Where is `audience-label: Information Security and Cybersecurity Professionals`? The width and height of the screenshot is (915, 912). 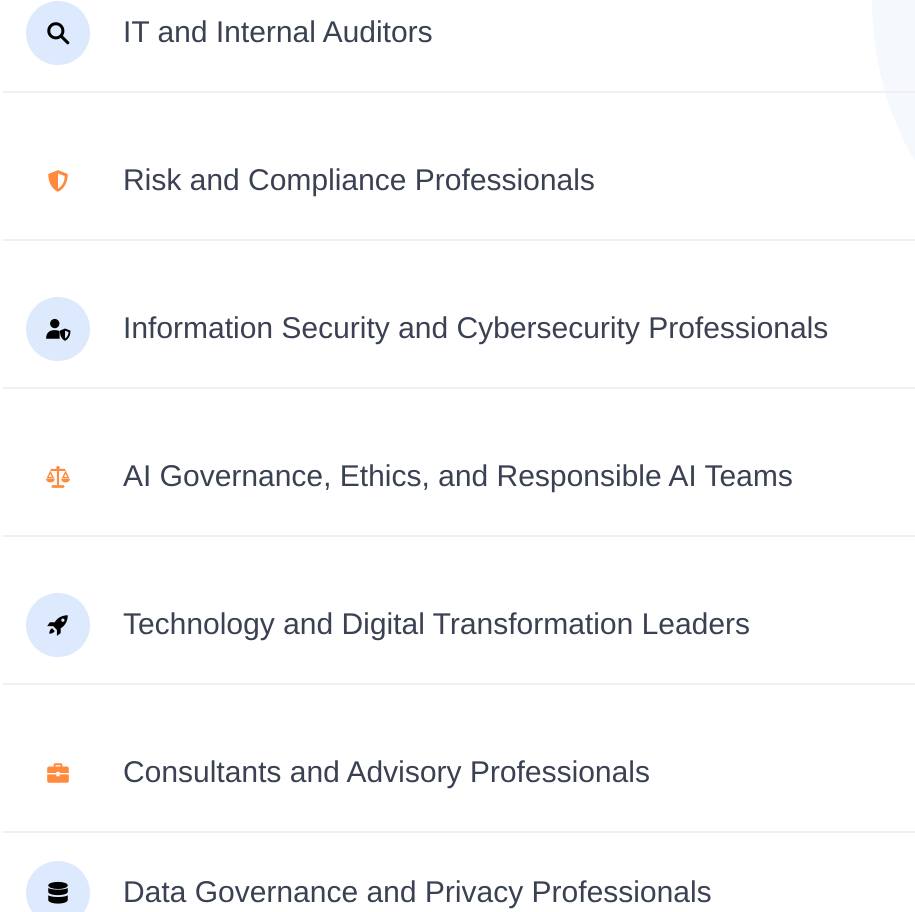 audience-label: Information Security and Cybersecurity Professionals is located at coordinates (475, 329).